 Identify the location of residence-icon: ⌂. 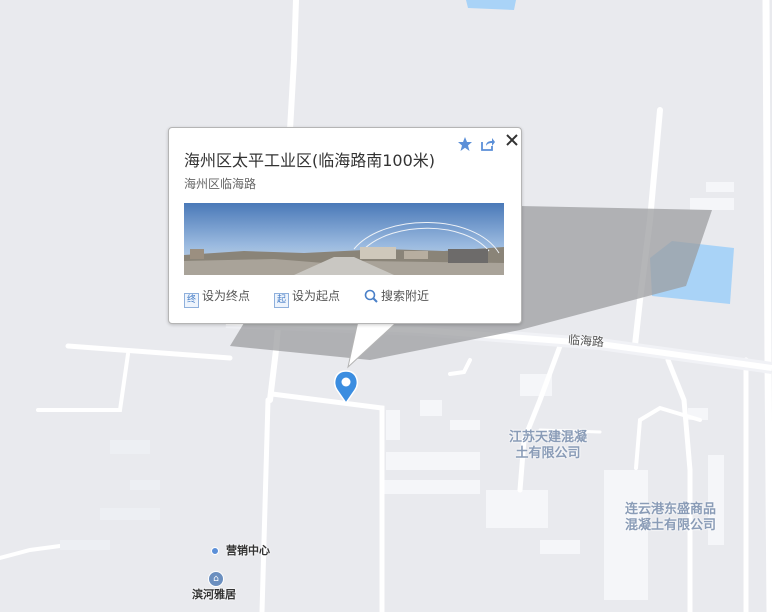
(216, 579).